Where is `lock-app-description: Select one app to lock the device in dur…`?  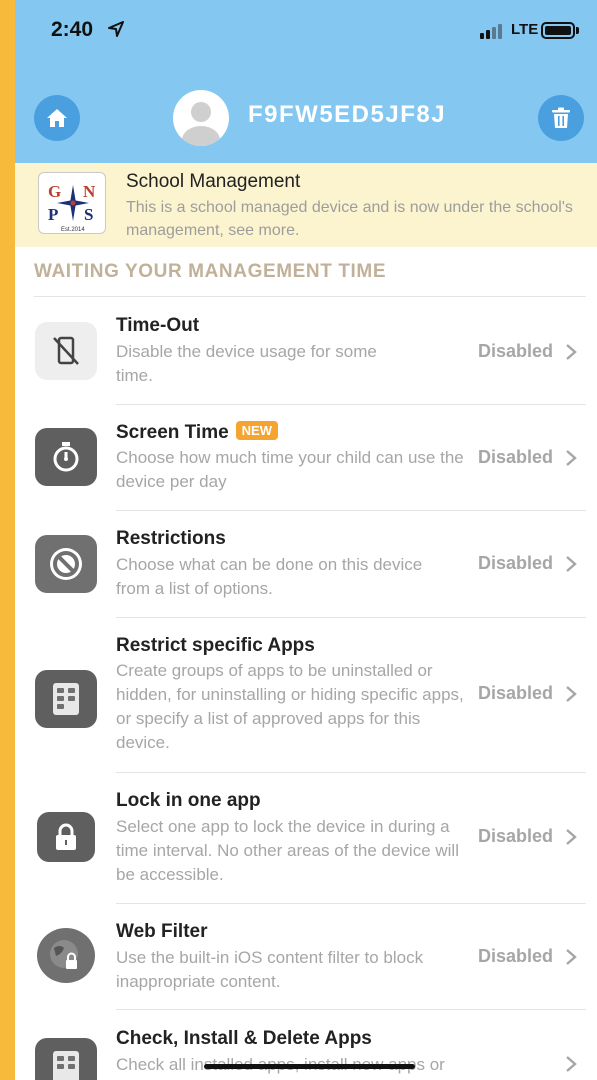
lock-app-description: Select one app to lock the device in dur… is located at coordinates (287, 850).